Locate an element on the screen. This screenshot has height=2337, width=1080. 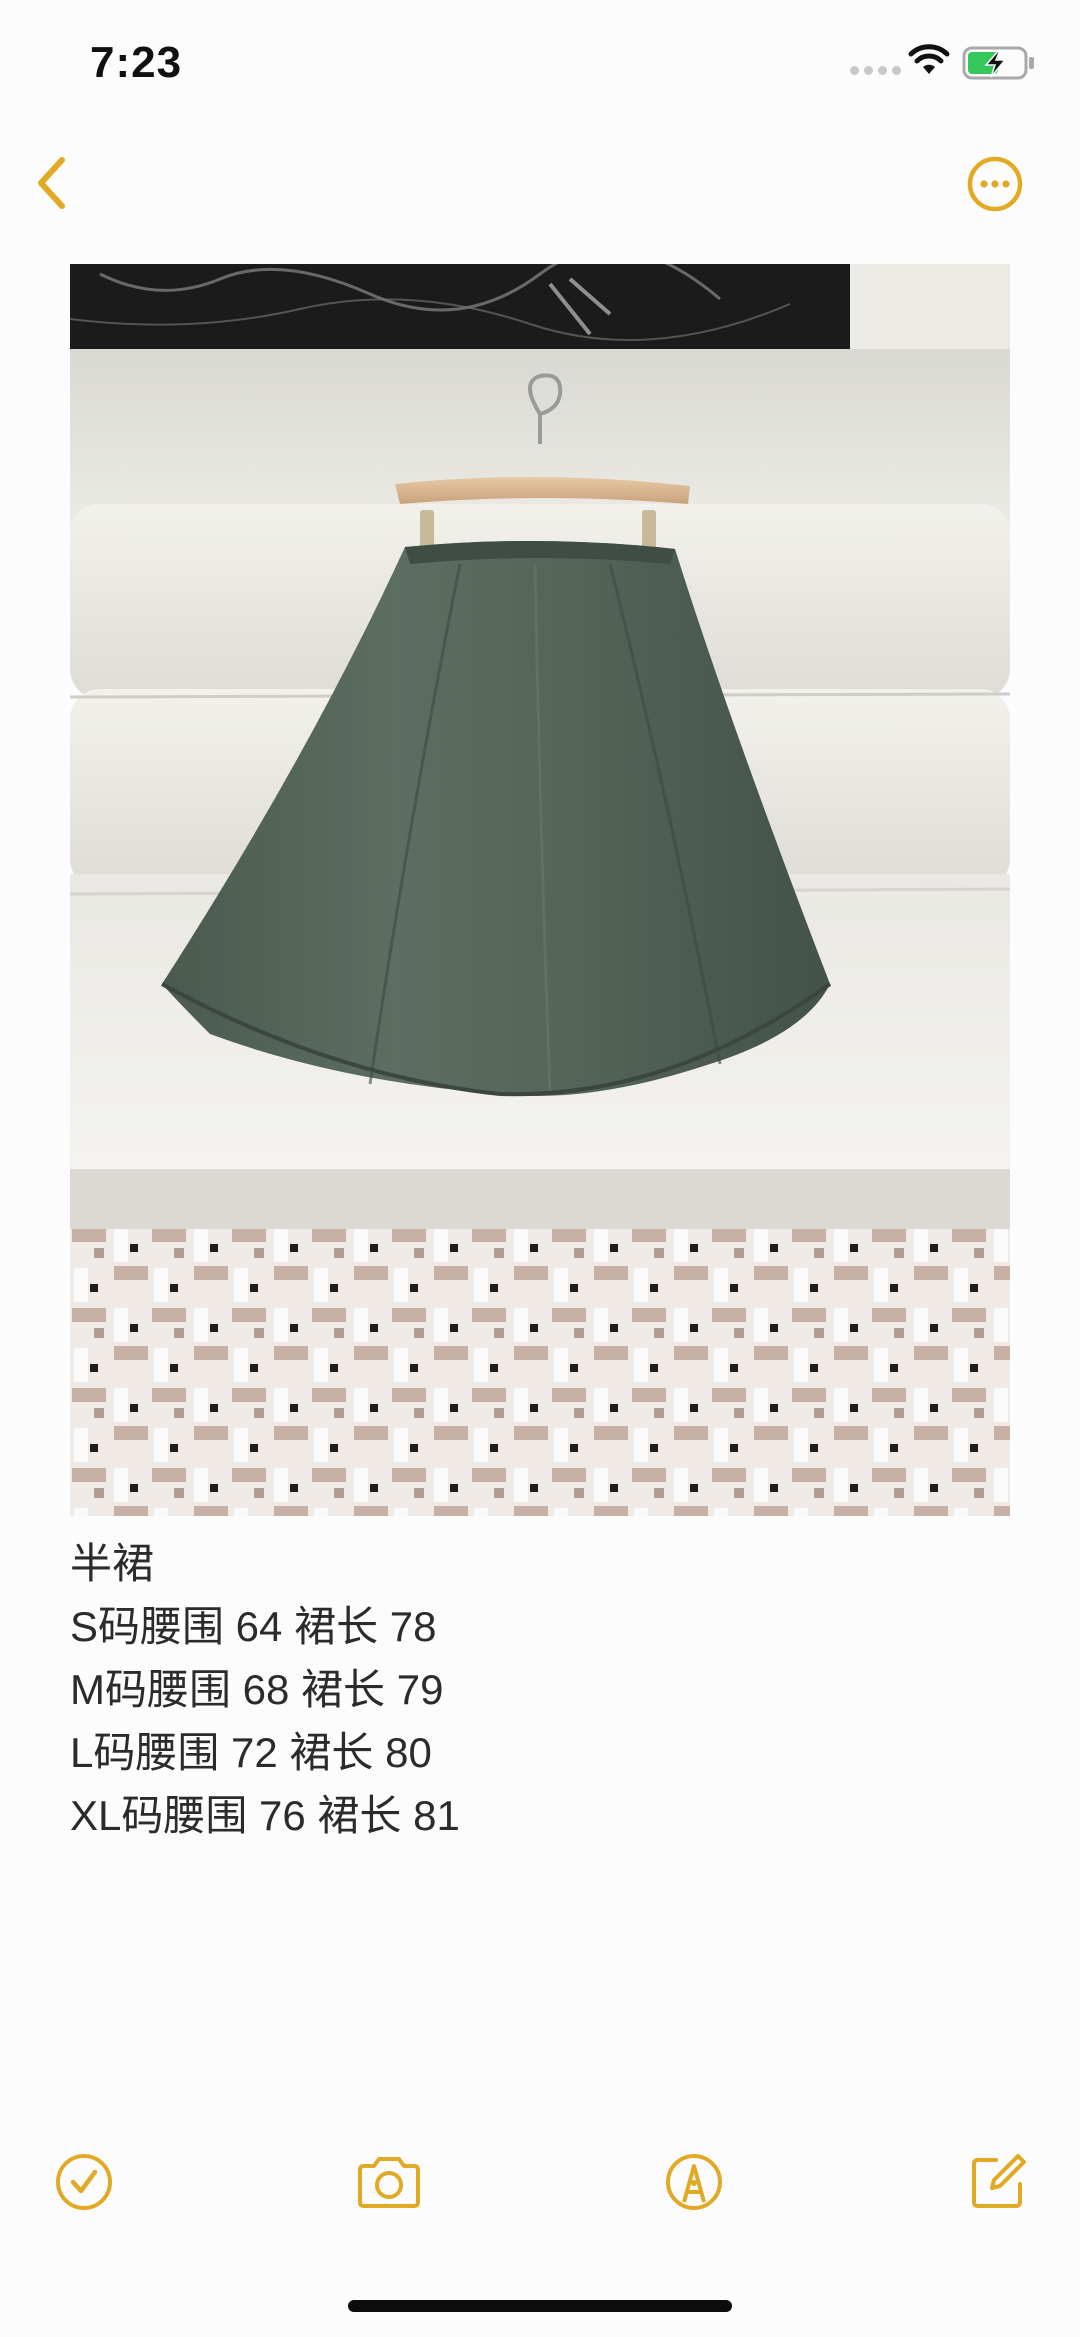
status-time: 7:23 is located at coordinates (136, 62).